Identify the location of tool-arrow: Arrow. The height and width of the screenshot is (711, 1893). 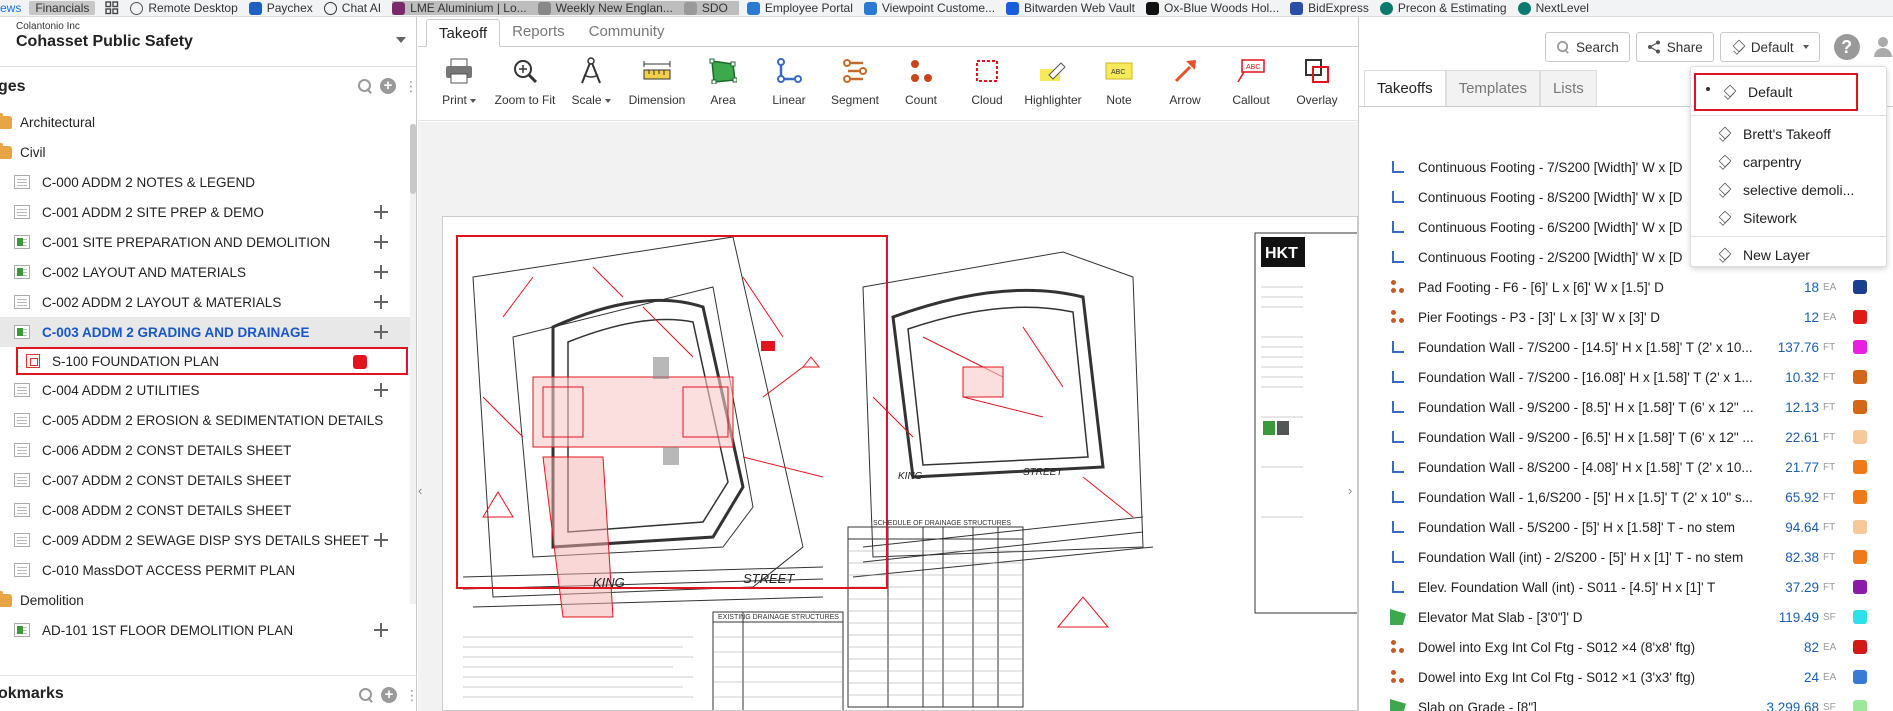
(1185, 87).